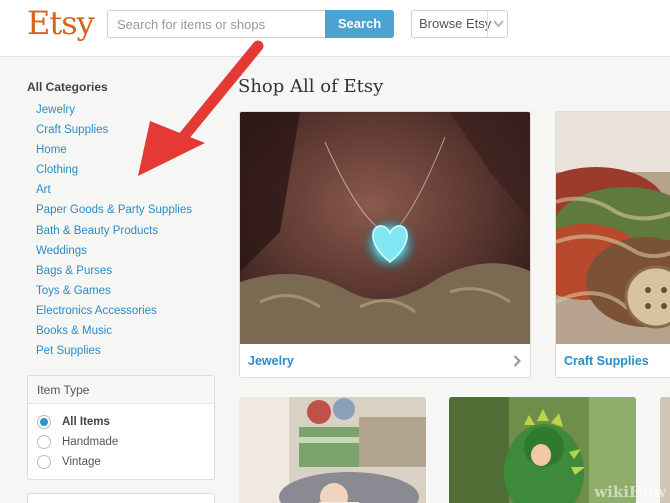 The width and height of the screenshot is (670, 503). What do you see at coordinates (613, 228) in the screenshot?
I see `craft-supplies-photo` at bounding box center [613, 228].